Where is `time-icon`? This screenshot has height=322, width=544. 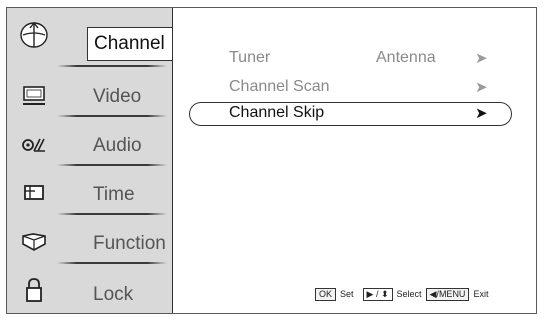 time-icon is located at coordinates (34, 193).